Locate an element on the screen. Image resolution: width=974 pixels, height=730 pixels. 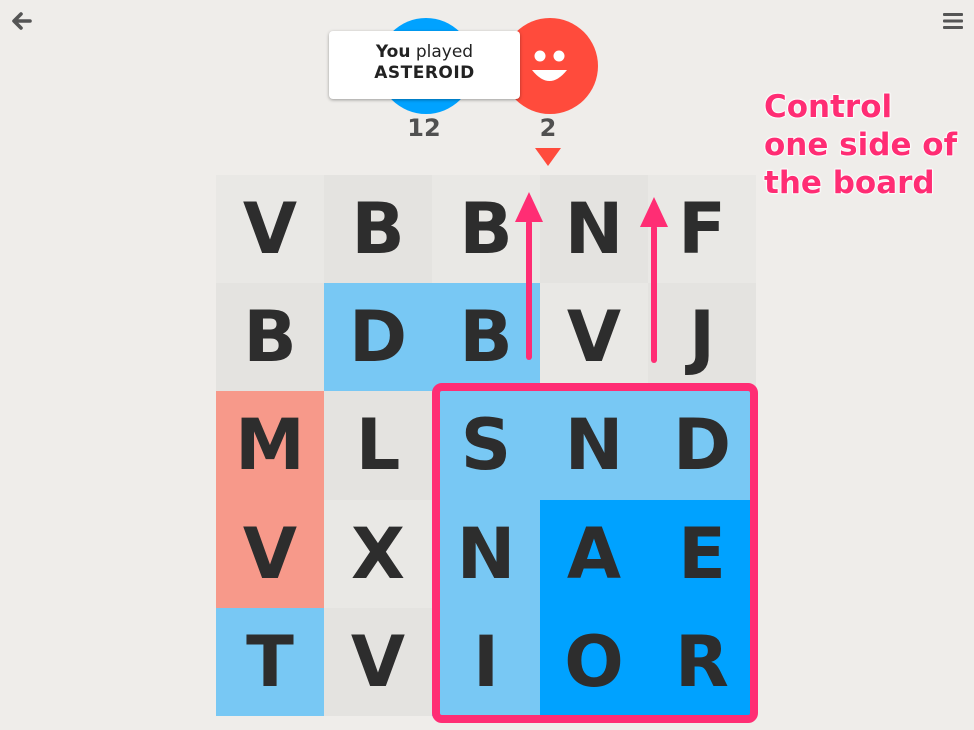
player-blue-score: 12 is located at coordinates (424, 128).